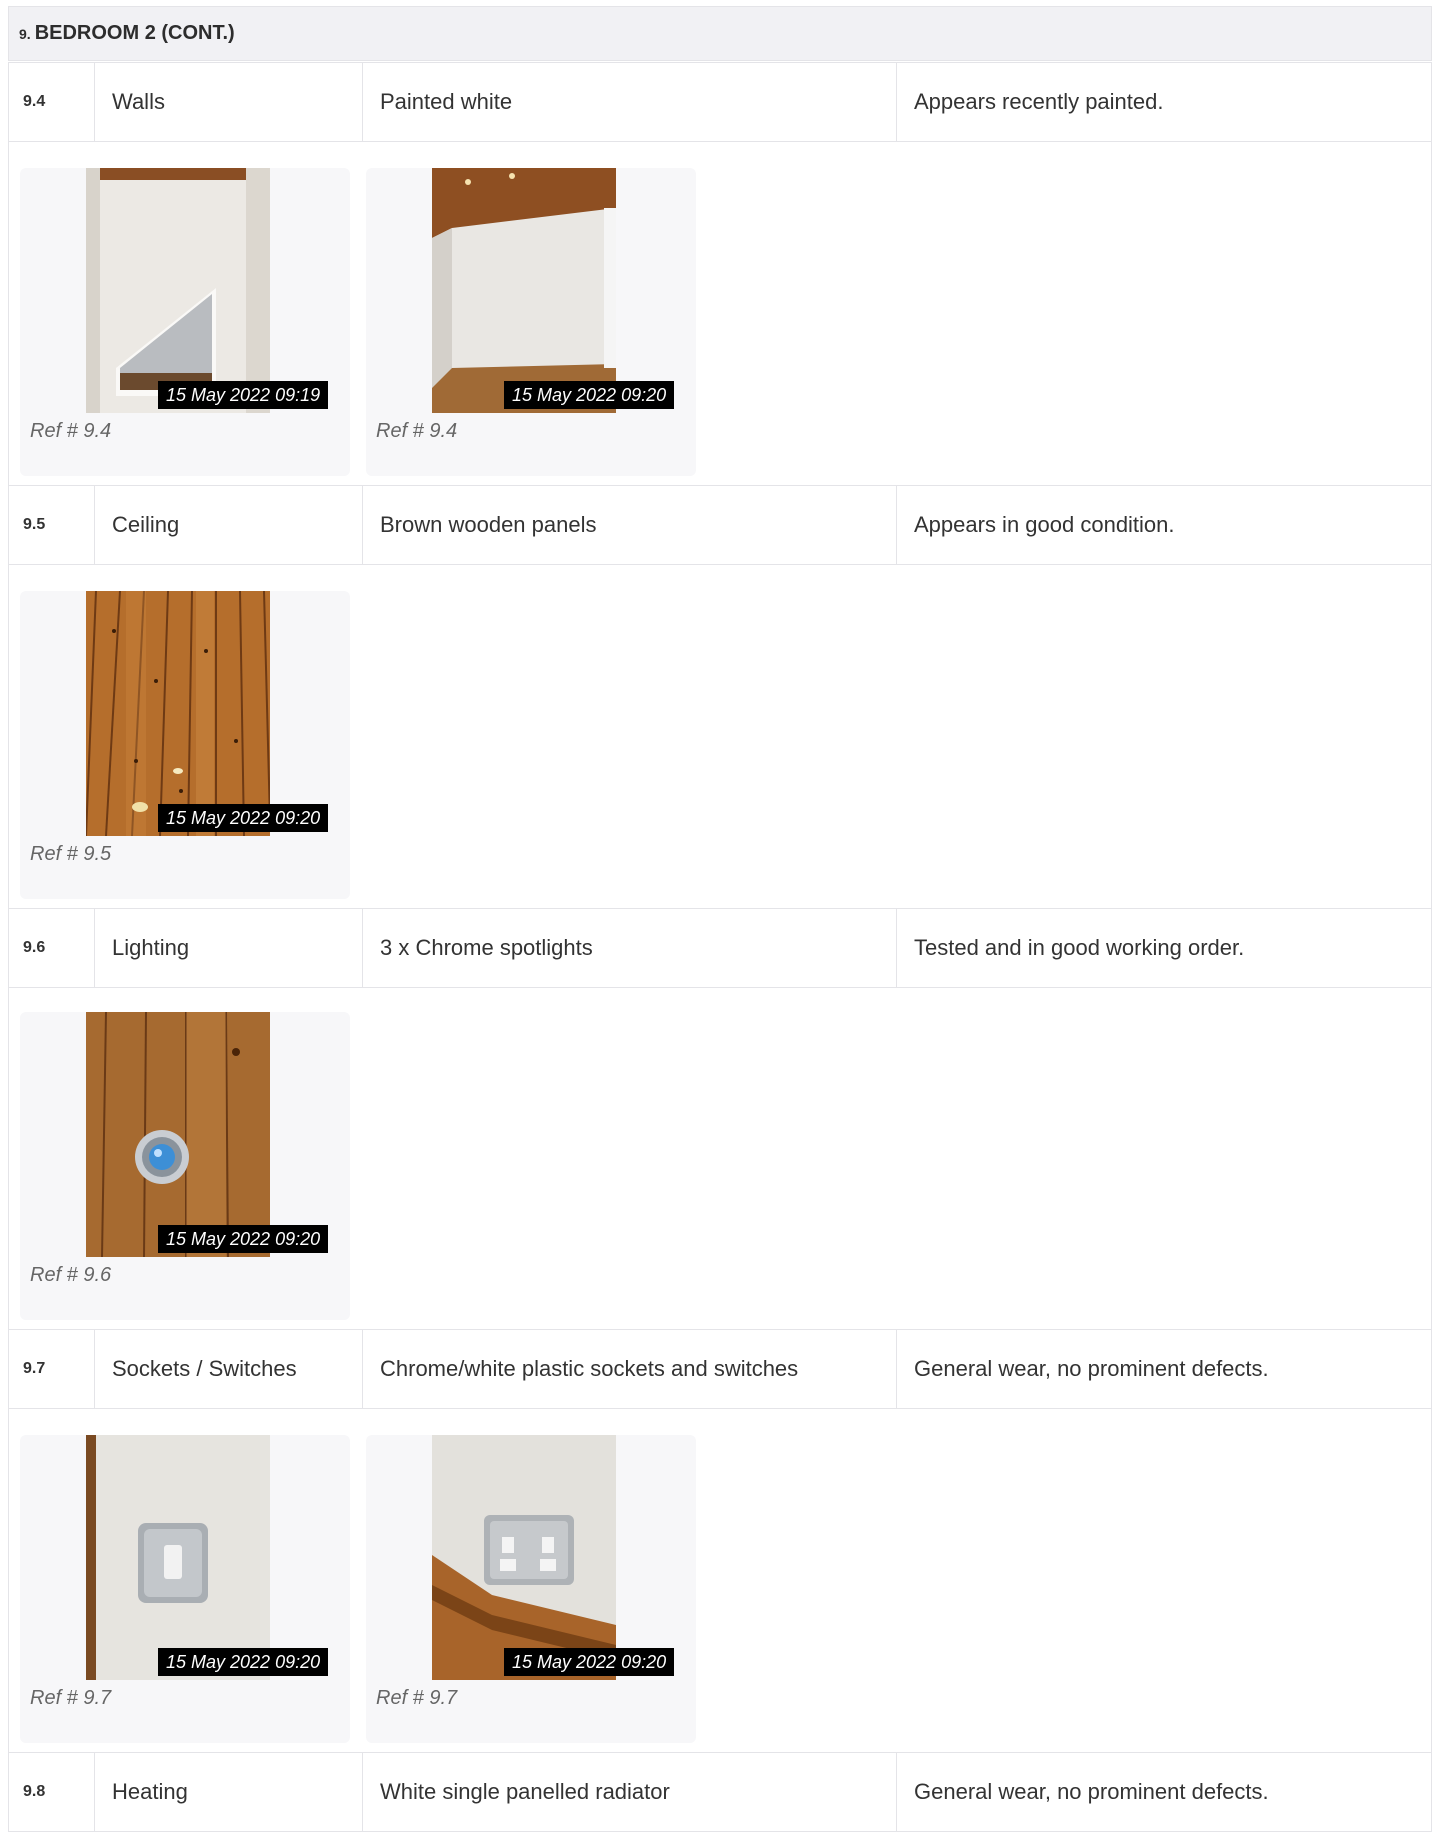  I want to click on photo-white-wall-corner, so click(524, 290).